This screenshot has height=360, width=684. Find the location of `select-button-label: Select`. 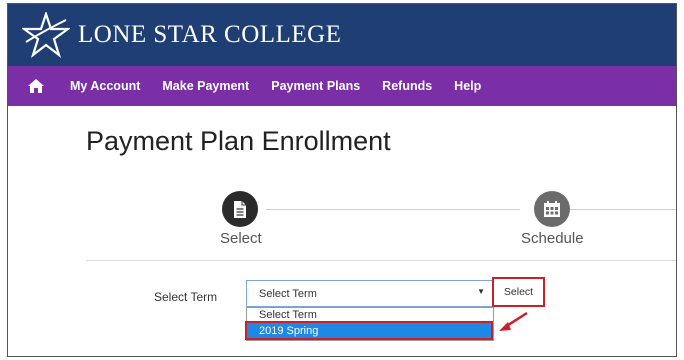

select-button-label: Select is located at coordinates (518, 292).